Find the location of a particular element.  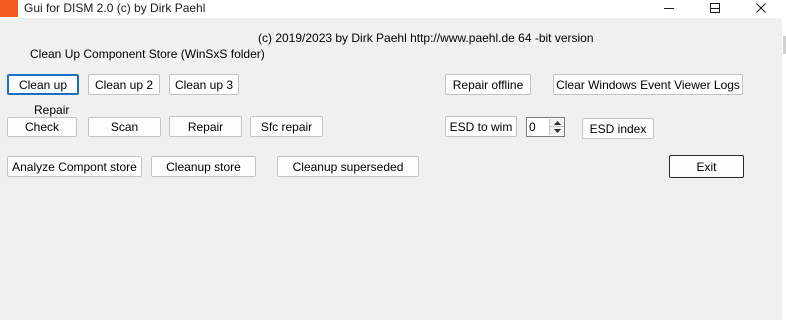

spin-up-button is located at coordinates (557, 123).